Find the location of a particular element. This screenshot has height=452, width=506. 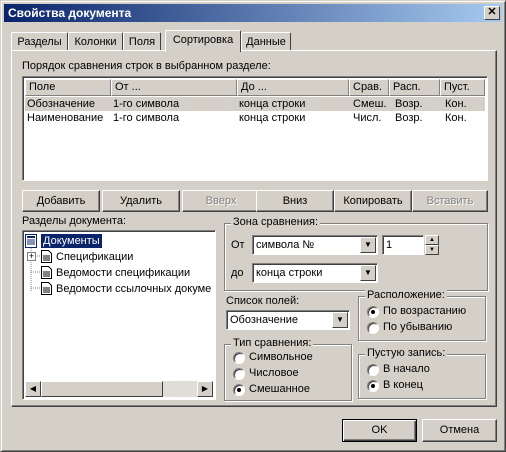

delete-button: Удалить is located at coordinates (141, 201).